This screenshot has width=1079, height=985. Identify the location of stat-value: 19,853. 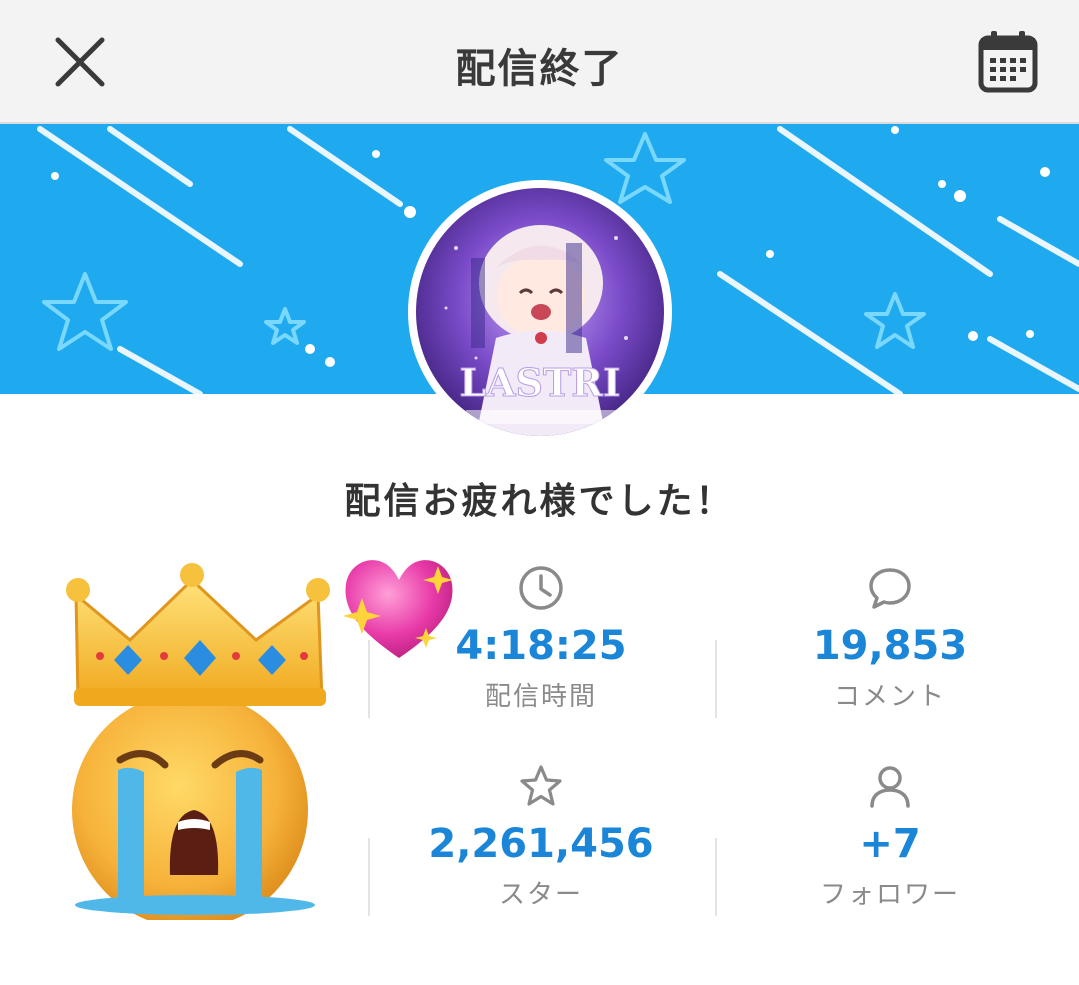
(890, 646).